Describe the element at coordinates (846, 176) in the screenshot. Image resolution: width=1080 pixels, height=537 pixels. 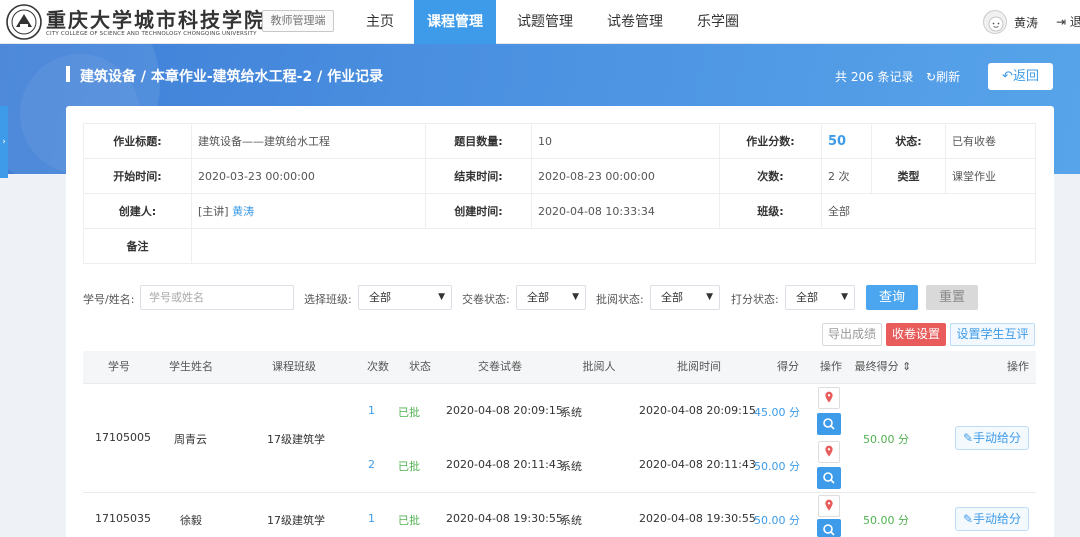
I see `times-value: 2 次` at that location.